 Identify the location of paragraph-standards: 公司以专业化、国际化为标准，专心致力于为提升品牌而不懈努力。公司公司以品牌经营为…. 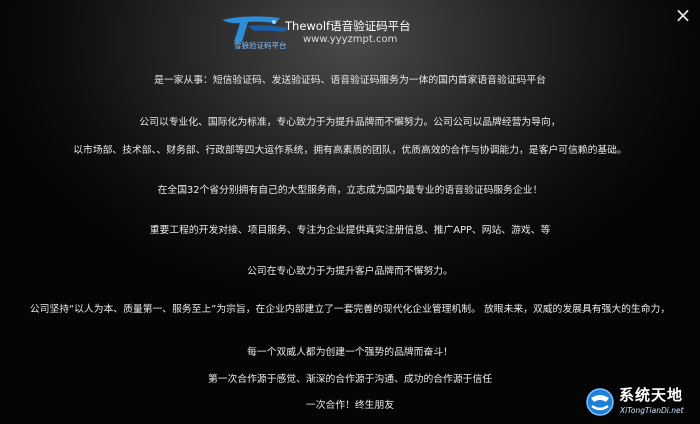
(350, 122).